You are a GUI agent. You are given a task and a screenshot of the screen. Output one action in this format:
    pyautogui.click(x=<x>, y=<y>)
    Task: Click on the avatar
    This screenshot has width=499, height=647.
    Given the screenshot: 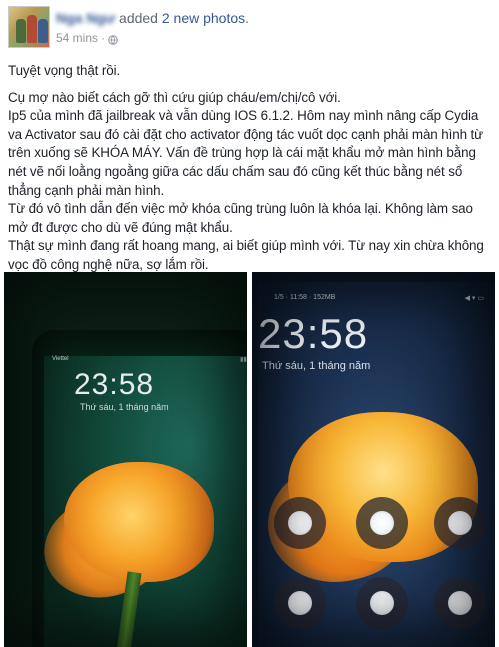 What is the action you would take?
    pyautogui.click(x=29, y=27)
    